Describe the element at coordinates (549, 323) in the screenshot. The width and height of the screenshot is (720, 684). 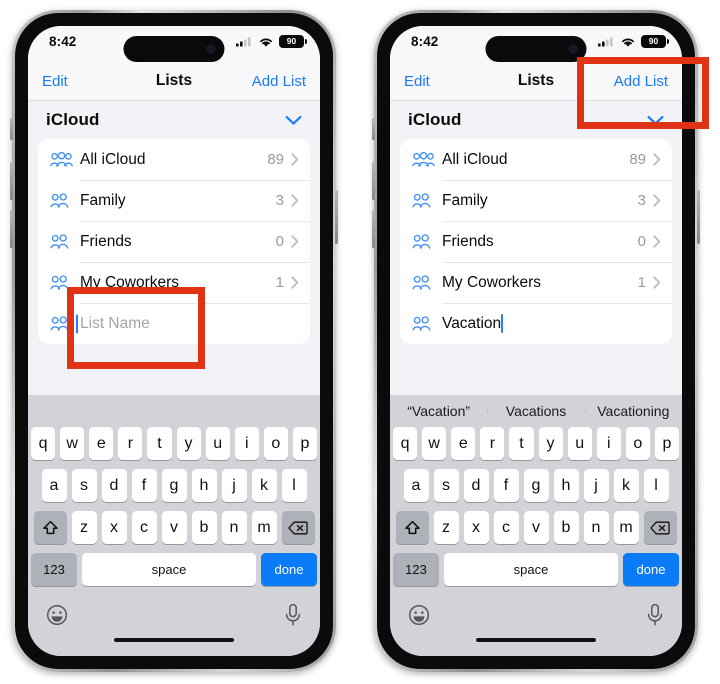
I see `list-name-input: Vacation` at that location.